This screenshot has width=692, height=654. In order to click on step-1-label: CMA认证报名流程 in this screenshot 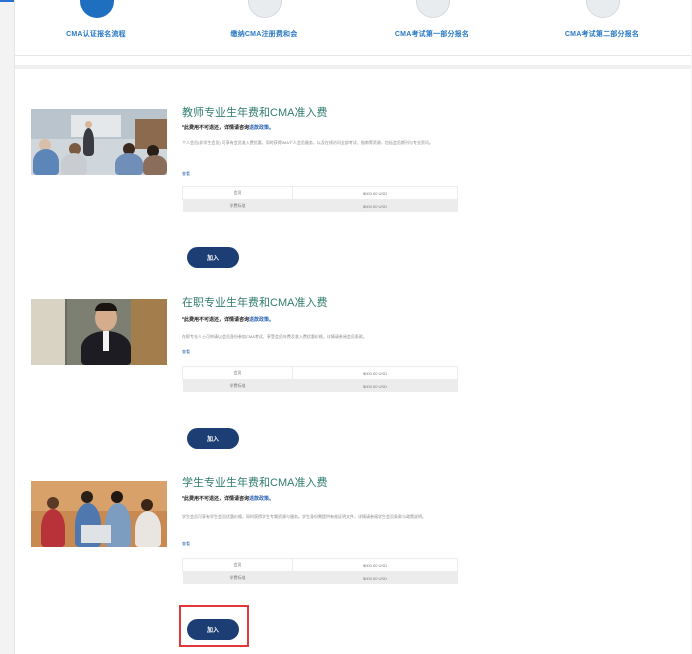, I will do `click(96, 34)`.